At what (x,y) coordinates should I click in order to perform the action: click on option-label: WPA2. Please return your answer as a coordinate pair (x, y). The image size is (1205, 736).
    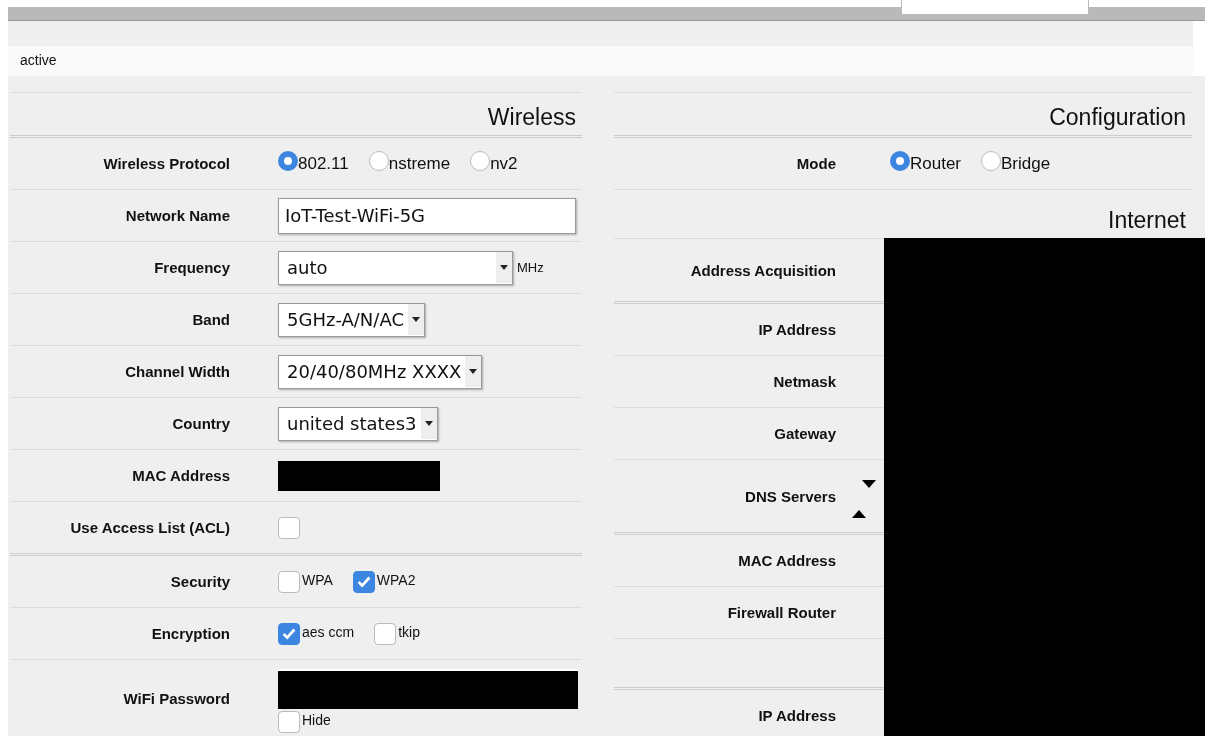
    Looking at the image, I should click on (396, 579).